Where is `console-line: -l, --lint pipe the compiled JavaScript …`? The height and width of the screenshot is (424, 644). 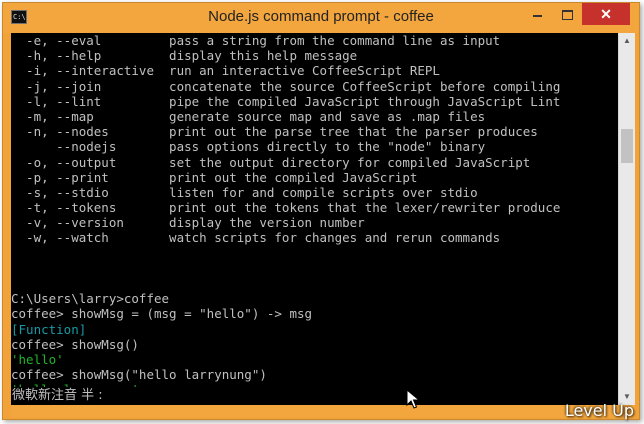 console-line: -l, --lint pipe the compiled JavaScript … is located at coordinates (286, 101).